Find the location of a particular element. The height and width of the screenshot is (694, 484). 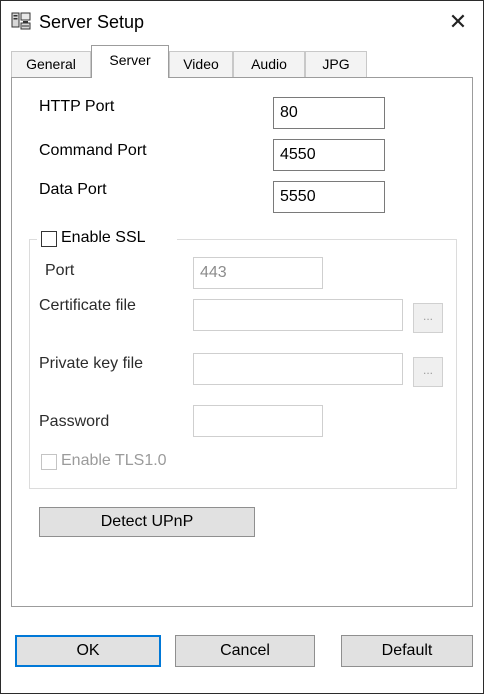

title-bar: Server Setup ✕ is located at coordinates (242, 23).